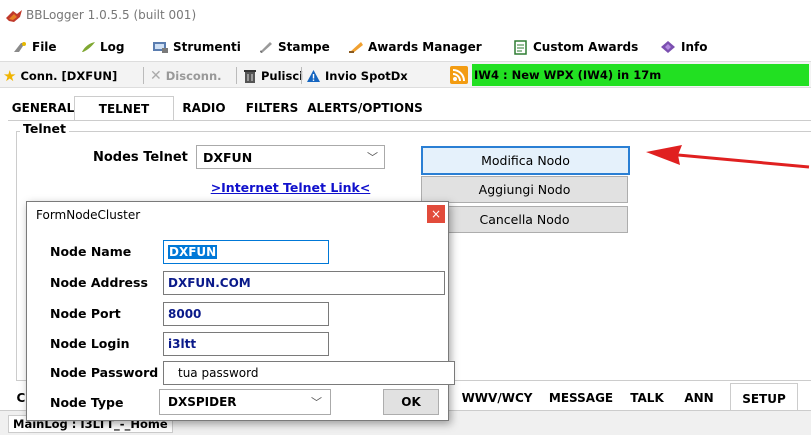 Image resolution: width=811 pixels, height=435 pixels. Describe the element at coordinates (694, 47) in the screenshot. I see `menu-info-label: Info` at that location.